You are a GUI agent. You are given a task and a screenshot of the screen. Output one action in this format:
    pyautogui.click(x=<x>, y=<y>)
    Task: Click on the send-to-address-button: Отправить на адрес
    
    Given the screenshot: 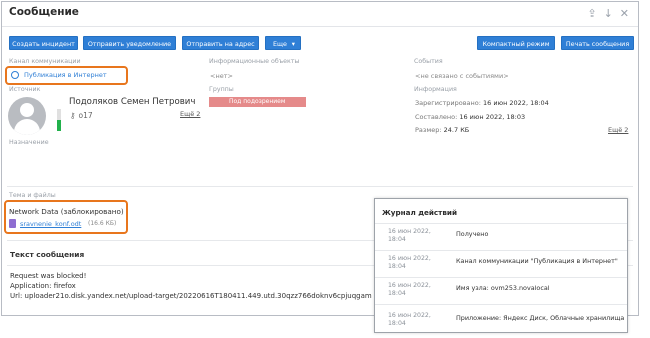 What is the action you would take?
    pyautogui.click(x=220, y=43)
    